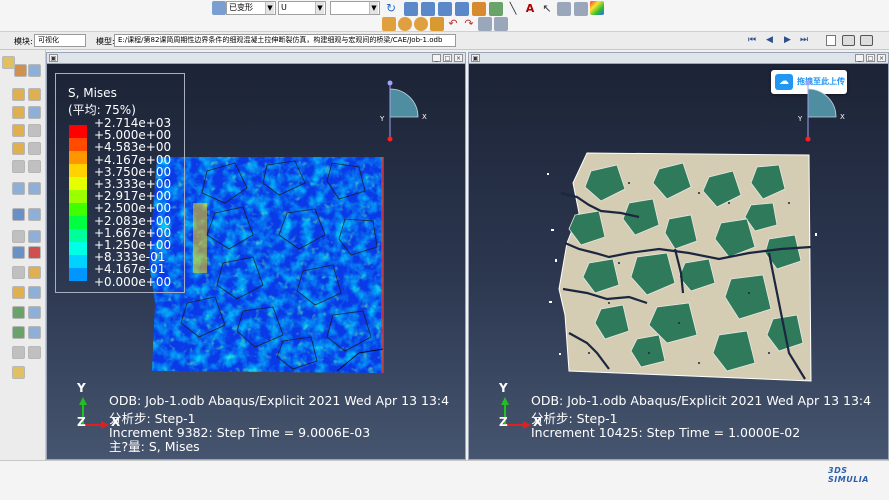  What do you see at coordinates (23, 41) in the screenshot?
I see `module-label: 模块:` at bounding box center [23, 41].